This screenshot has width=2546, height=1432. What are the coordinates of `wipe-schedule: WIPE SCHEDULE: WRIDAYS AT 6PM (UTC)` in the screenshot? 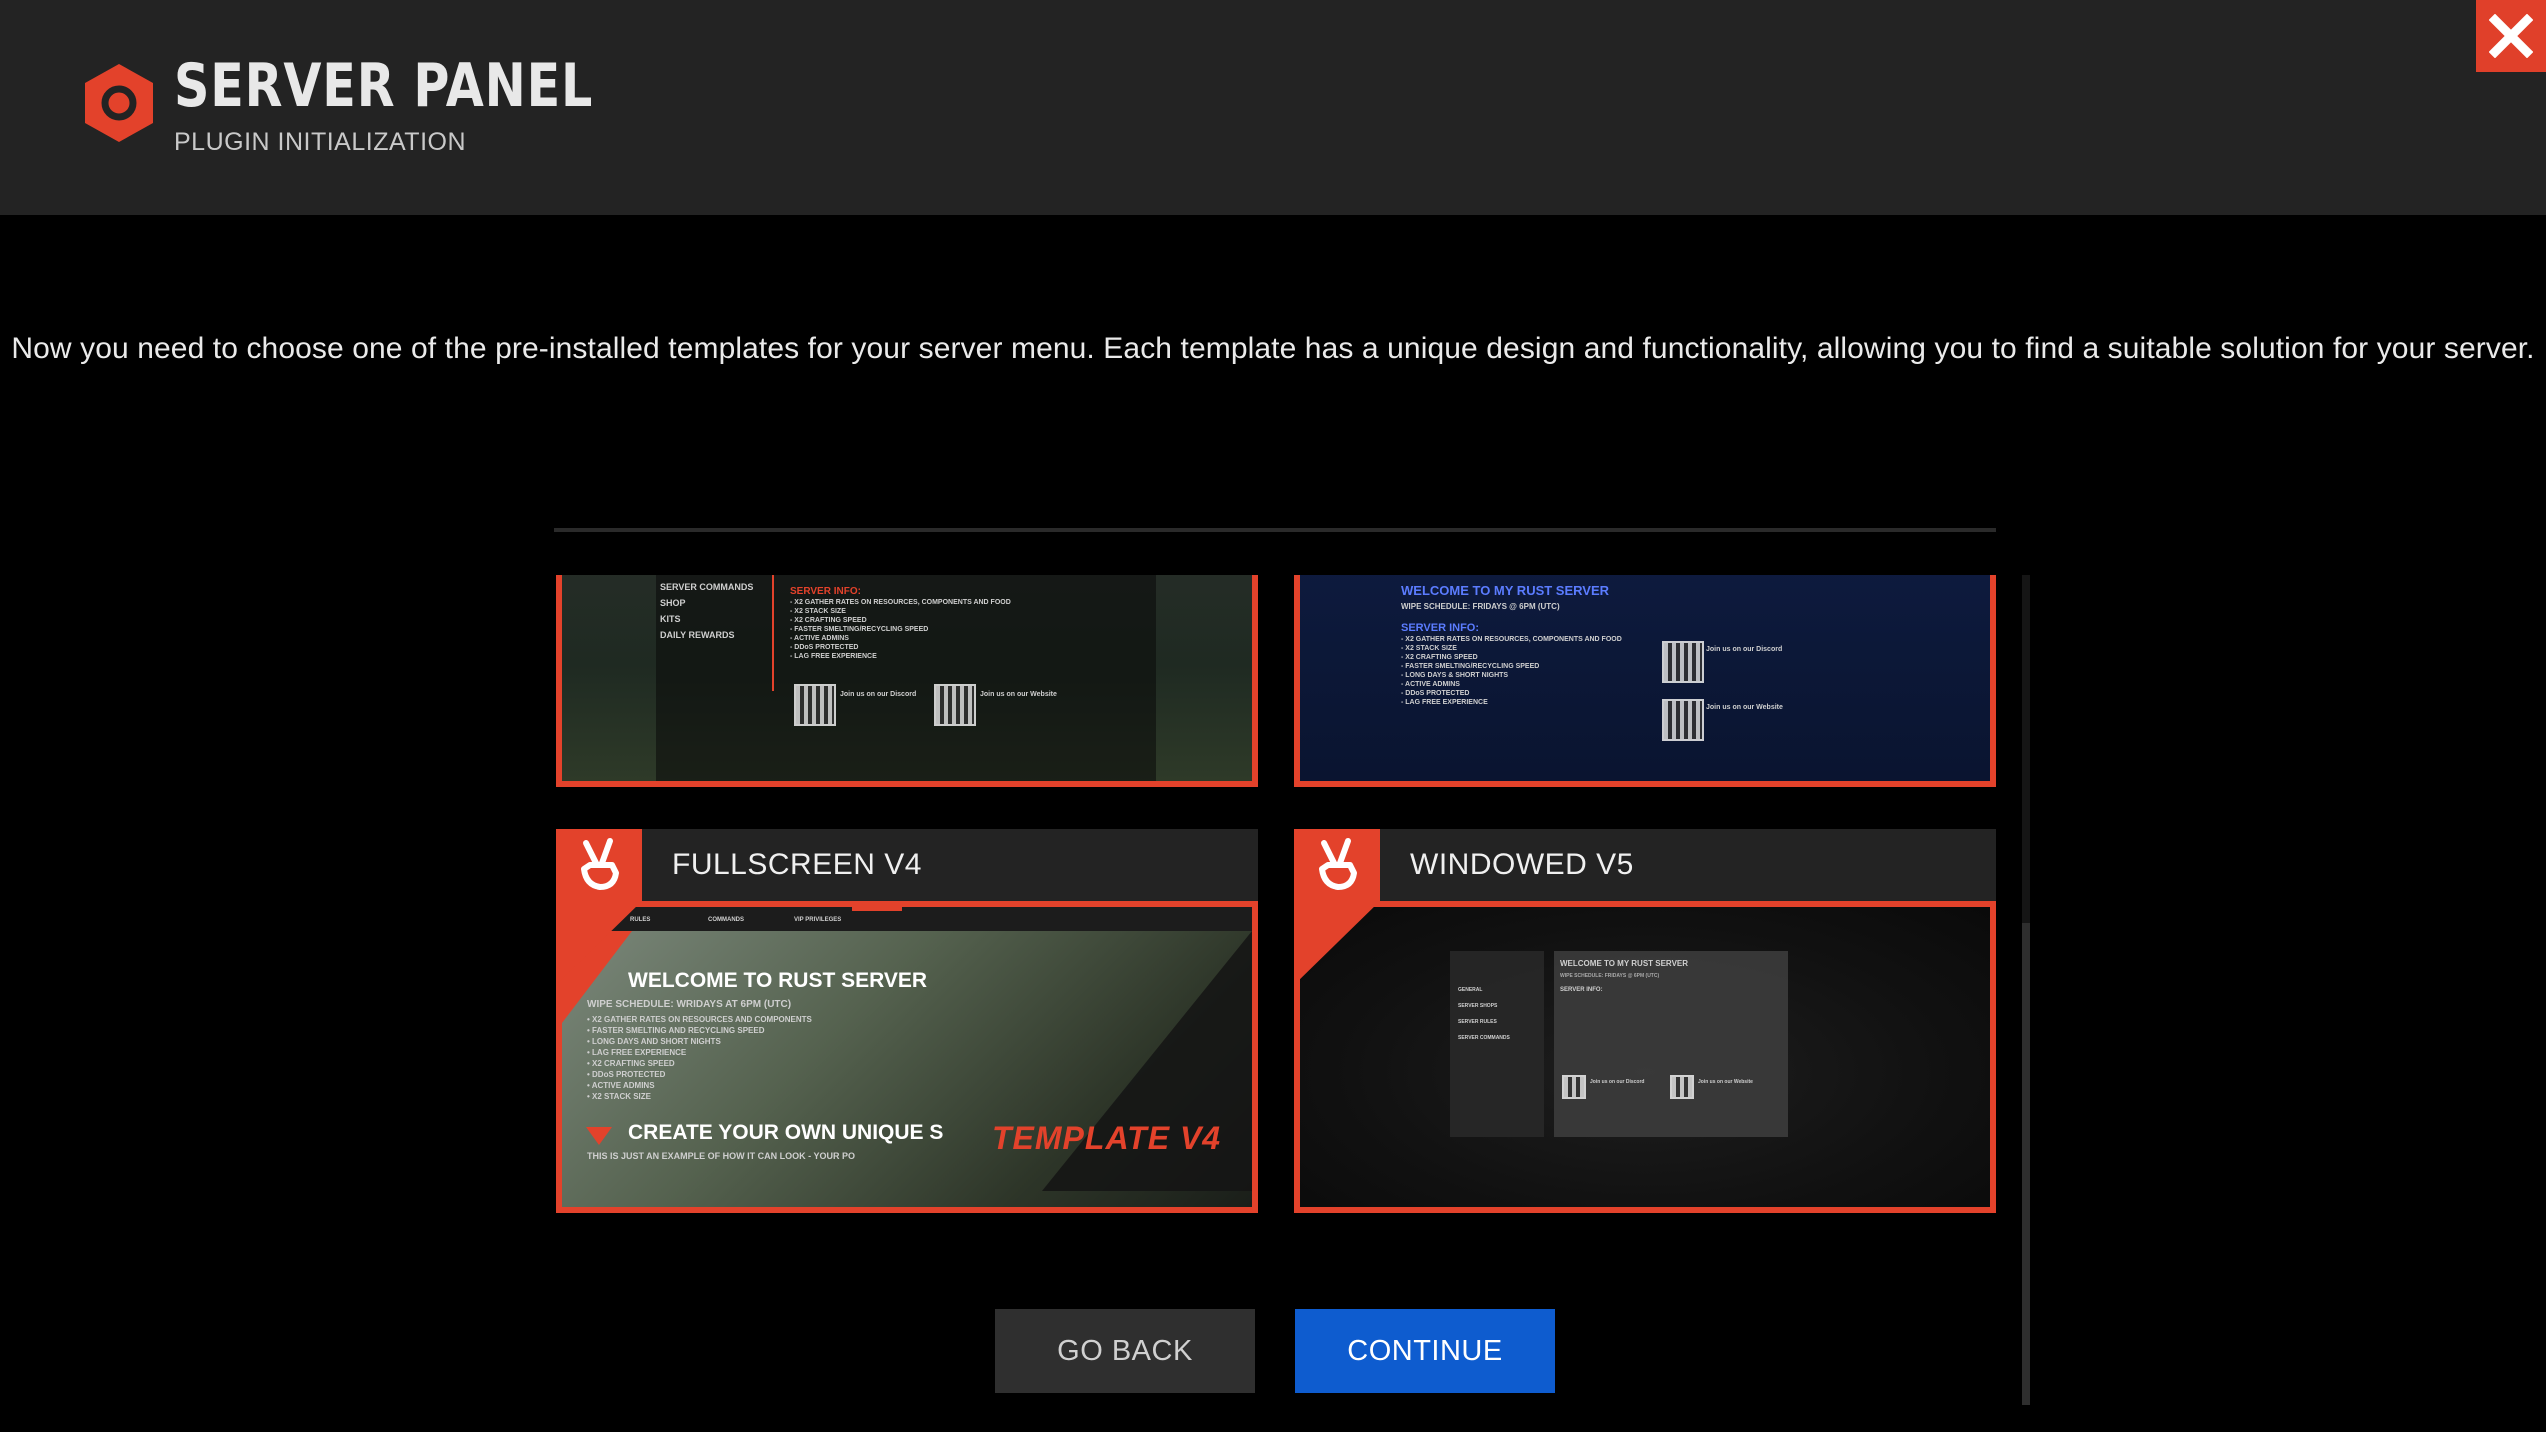 It's located at (689, 1004).